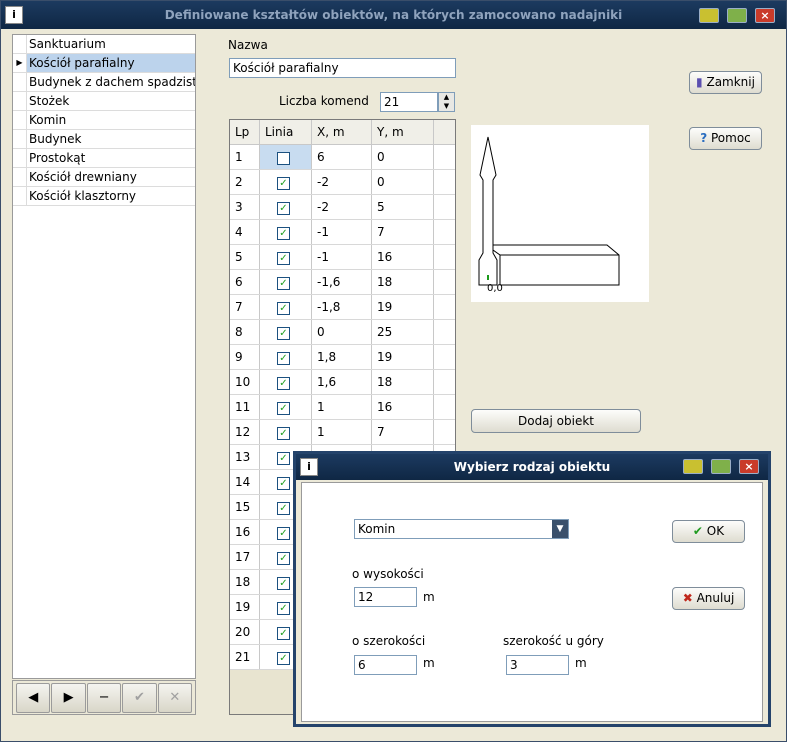 The width and height of the screenshot is (787, 742). I want to click on count-spinner: ▲ ▼, so click(446, 102).